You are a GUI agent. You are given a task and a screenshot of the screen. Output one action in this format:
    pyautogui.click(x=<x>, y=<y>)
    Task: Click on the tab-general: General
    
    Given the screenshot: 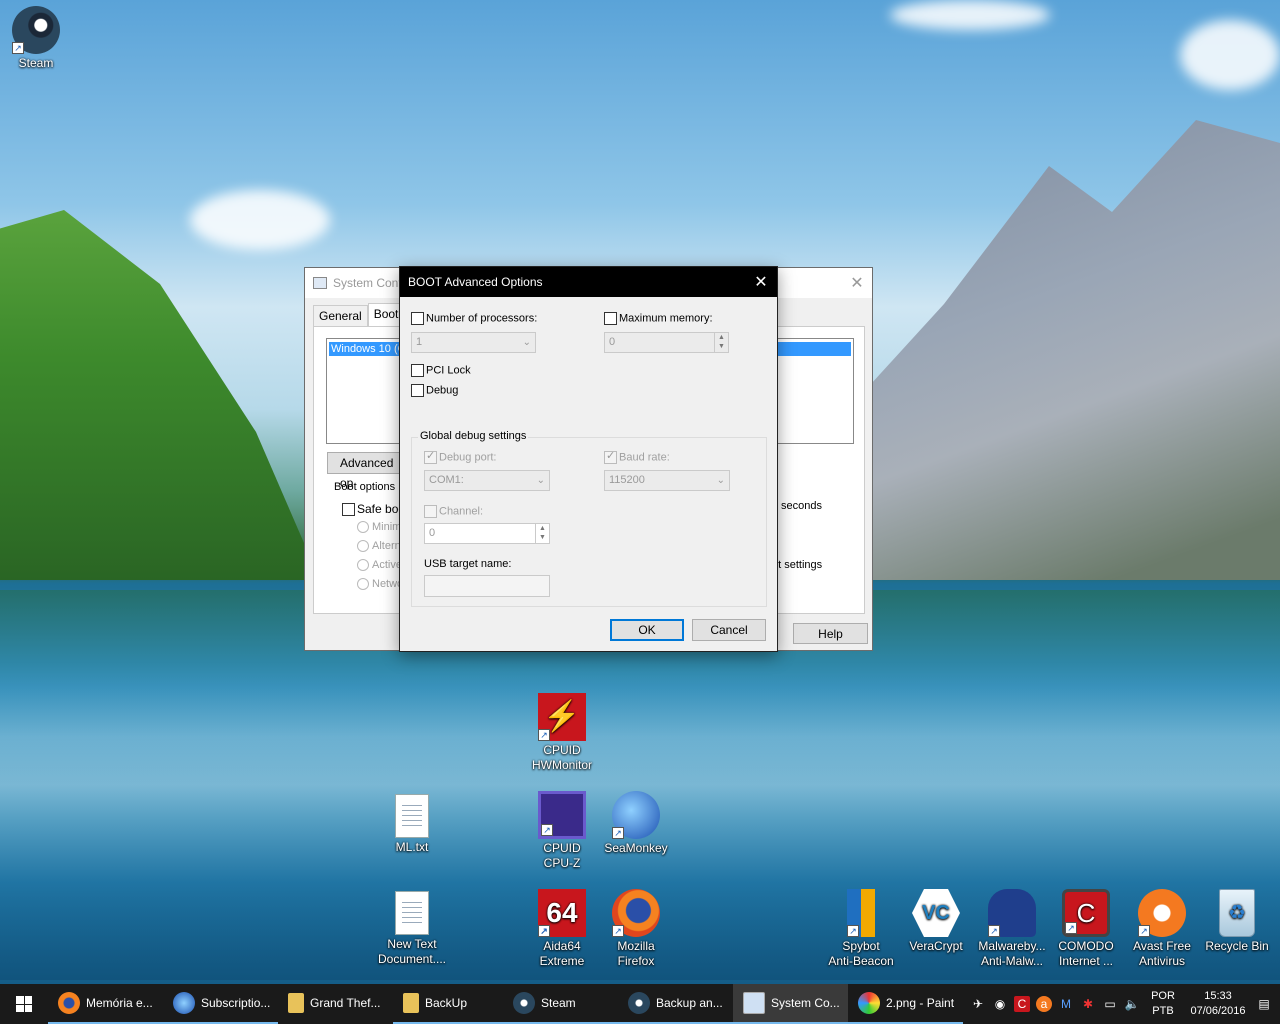 What is the action you would take?
    pyautogui.click(x=340, y=316)
    